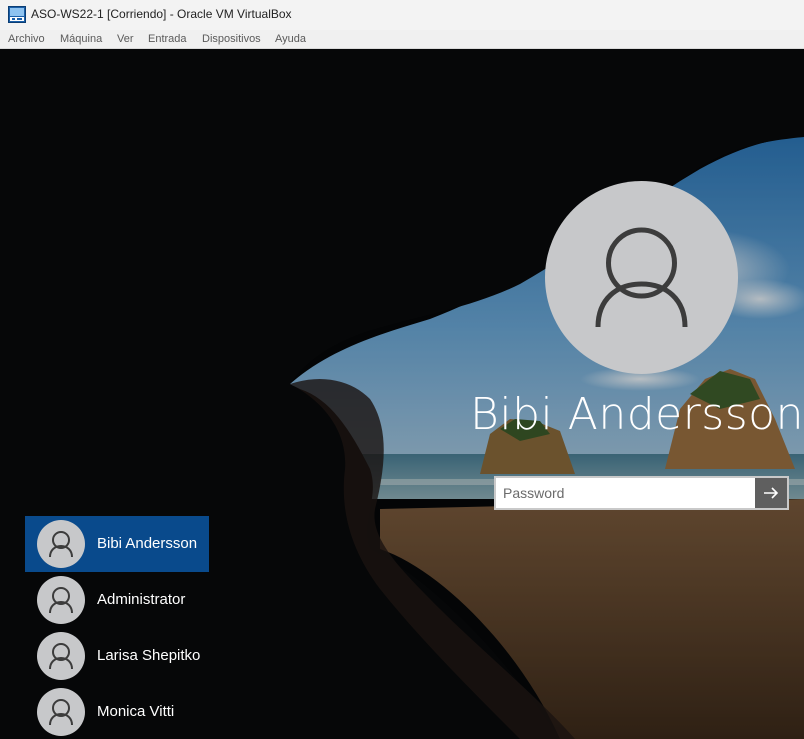  What do you see at coordinates (26, 39) in the screenshot?
I see `menu-archivo: Archivo` at bounding box center [26, 39].